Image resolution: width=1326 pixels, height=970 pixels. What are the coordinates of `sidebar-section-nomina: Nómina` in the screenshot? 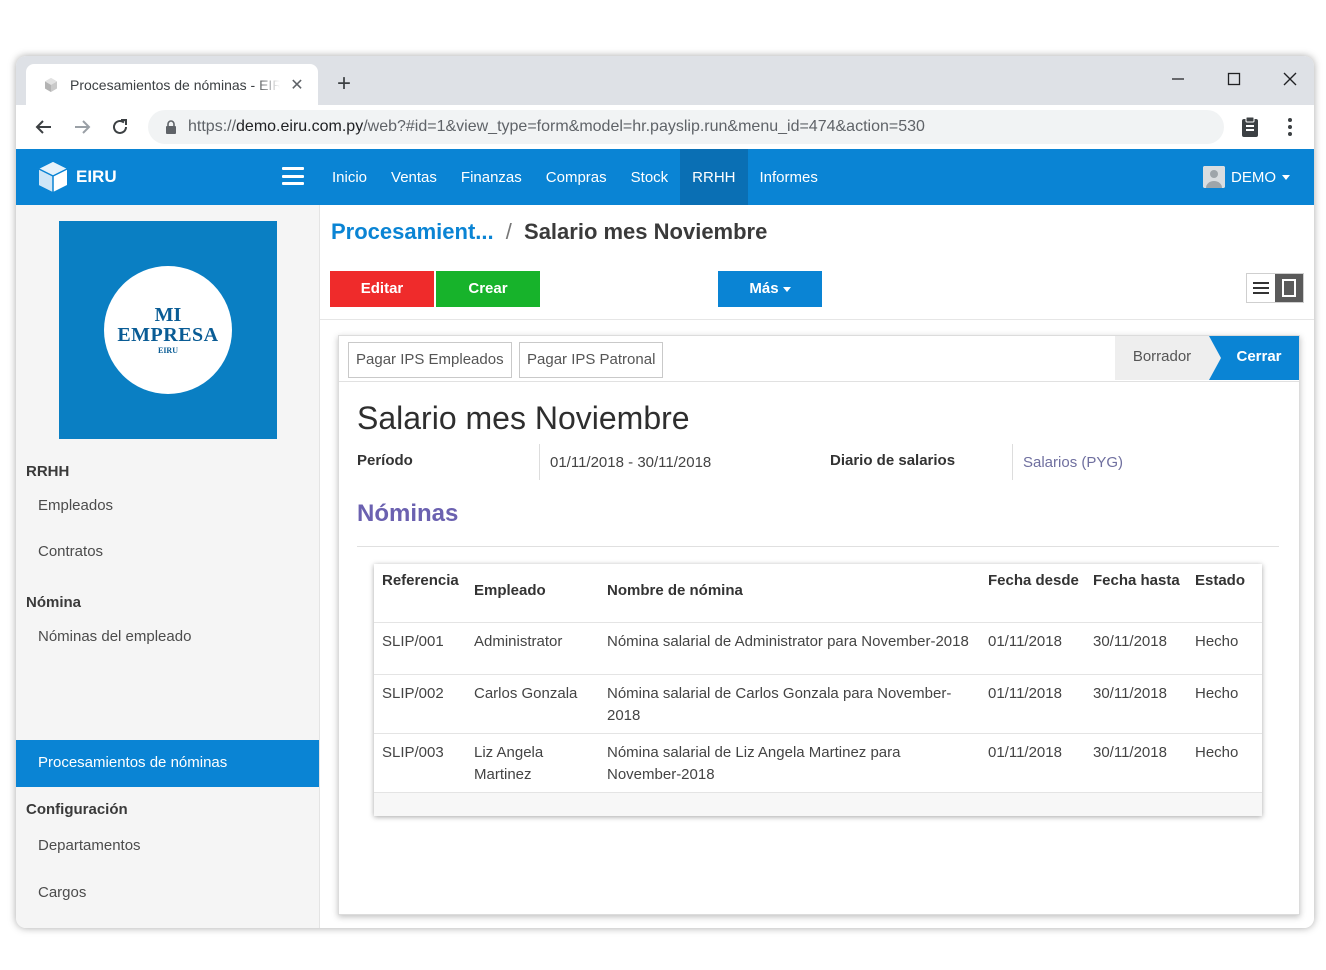 It's located at (54, 602).